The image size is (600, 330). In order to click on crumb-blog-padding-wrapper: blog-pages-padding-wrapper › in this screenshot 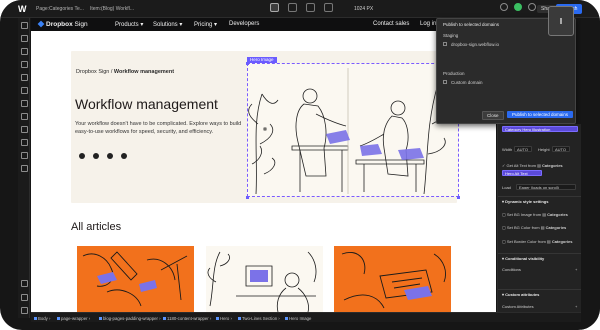, I will do `click(130, 318)`.